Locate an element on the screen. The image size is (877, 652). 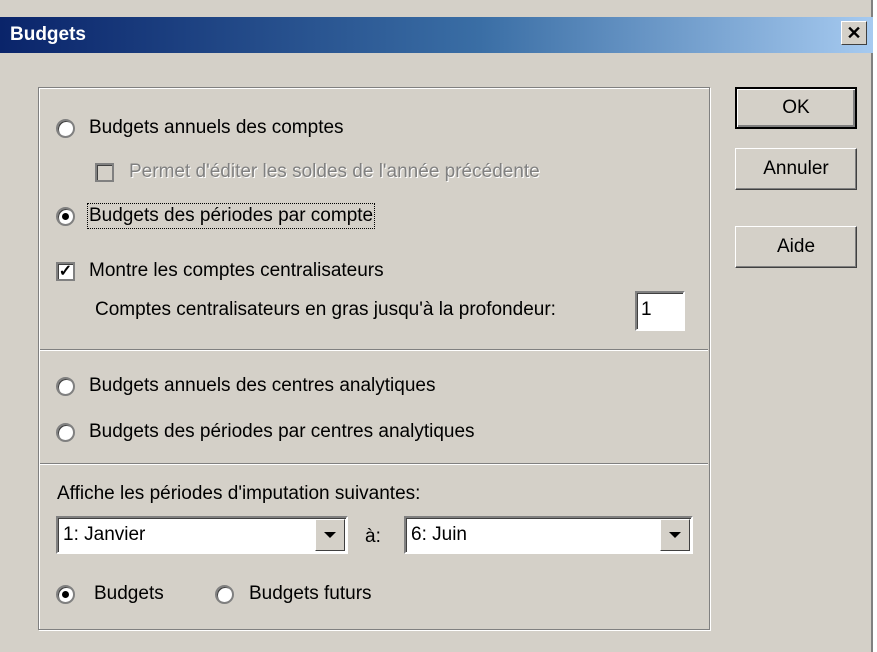
period-to-value: 6: Juin is located at coordinates (439, 534).